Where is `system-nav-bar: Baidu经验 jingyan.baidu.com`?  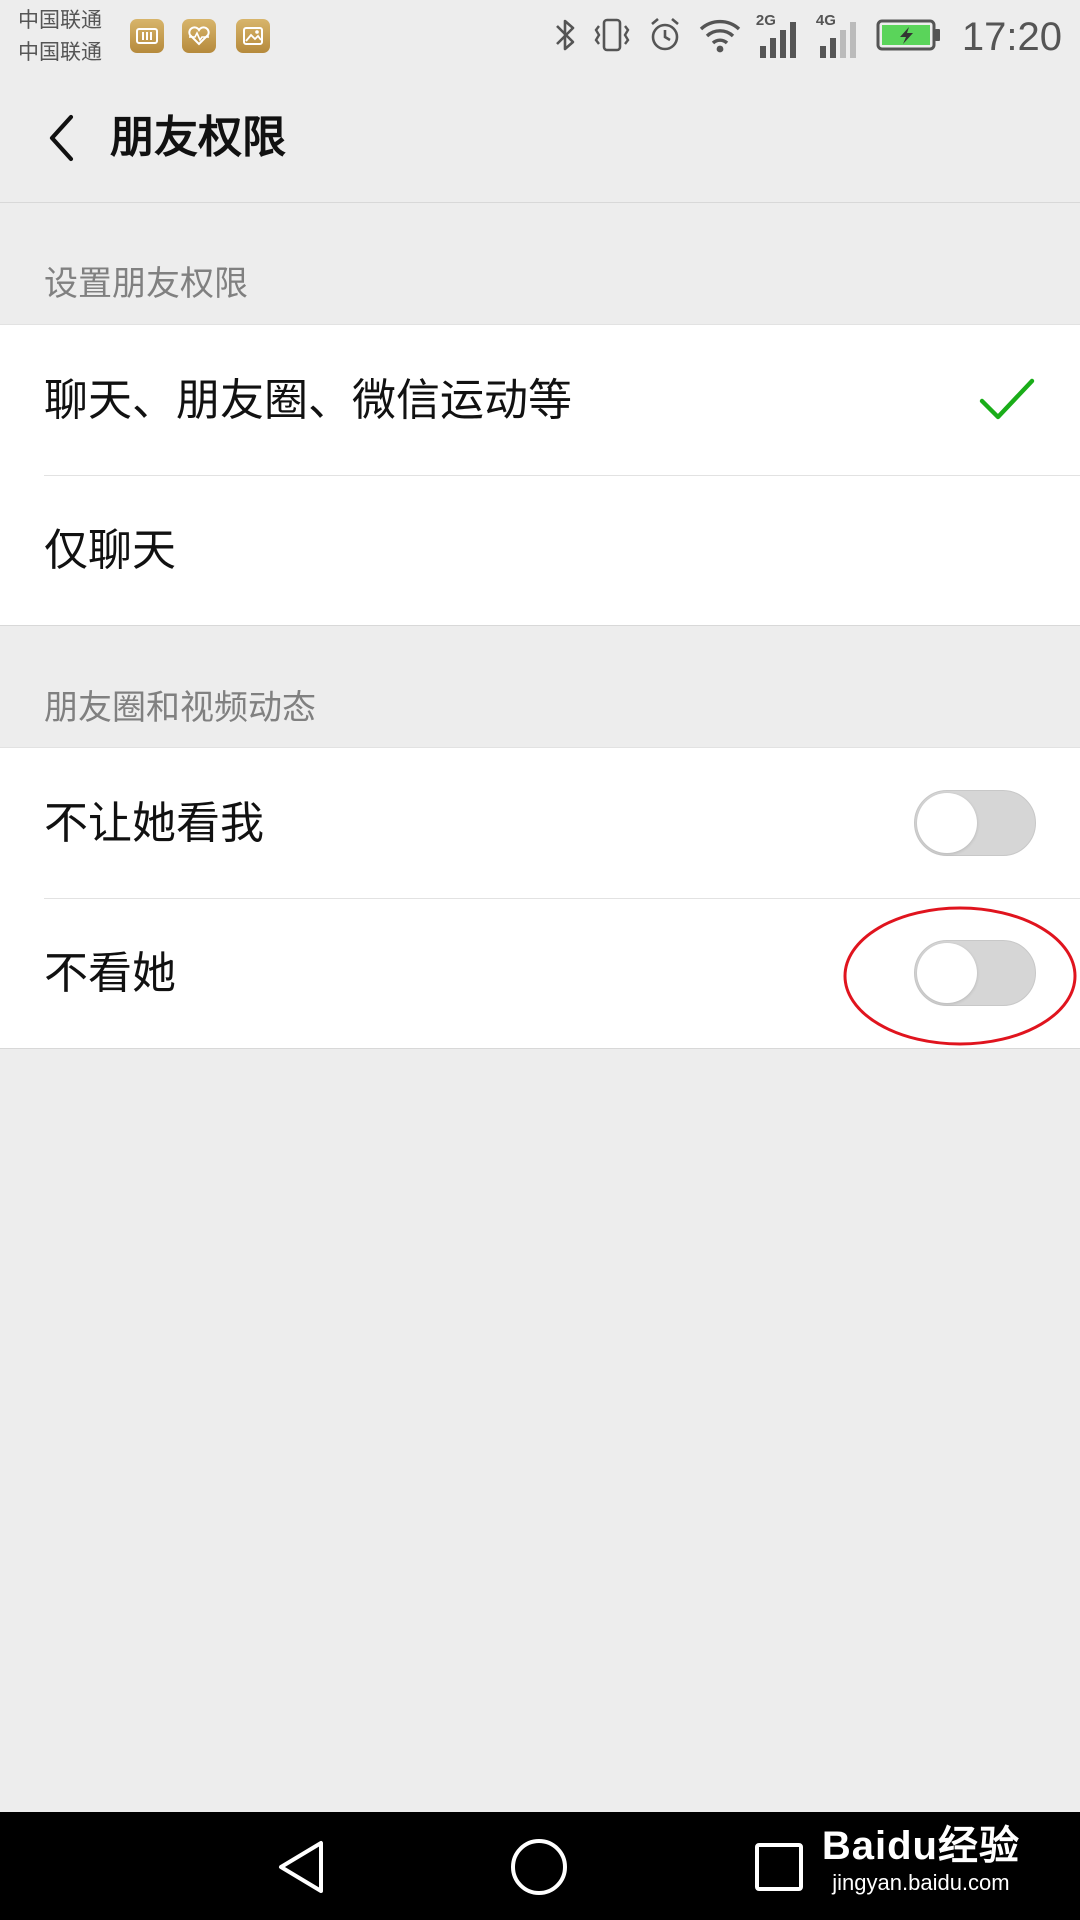 system-nav-bar: Baidu经验 jingyan.baidu.com is located at coordinates (540, 1866).